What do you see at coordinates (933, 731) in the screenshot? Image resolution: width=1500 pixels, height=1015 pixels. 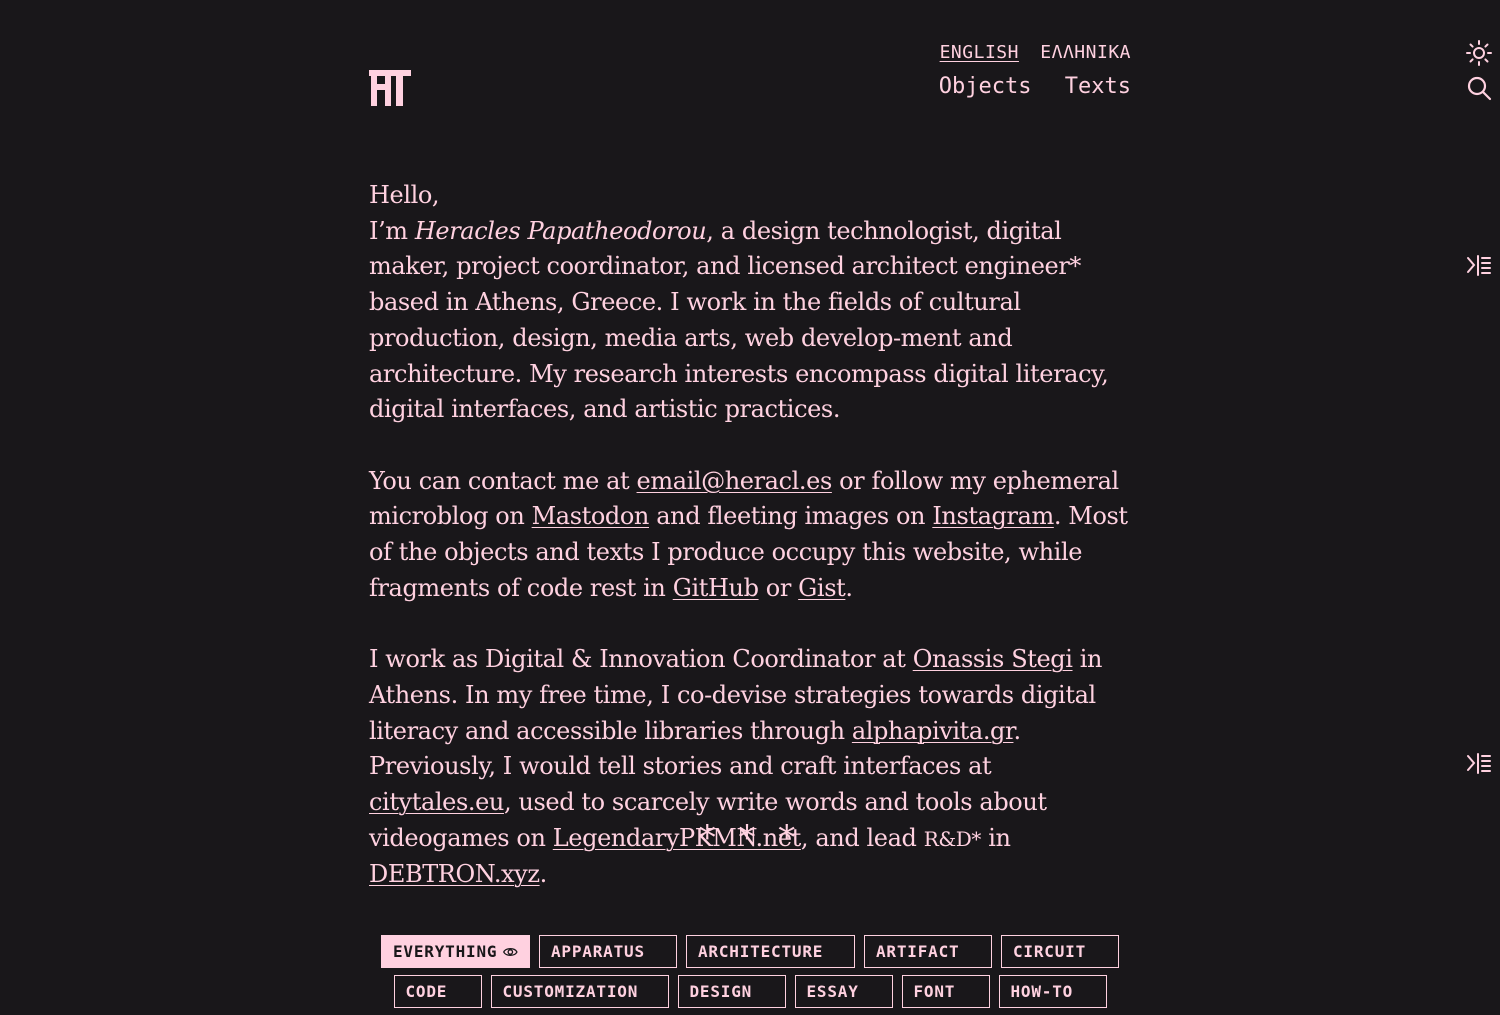 I see `alphapivita-link: alphapivita.gr` at bounding box center [933, 731].